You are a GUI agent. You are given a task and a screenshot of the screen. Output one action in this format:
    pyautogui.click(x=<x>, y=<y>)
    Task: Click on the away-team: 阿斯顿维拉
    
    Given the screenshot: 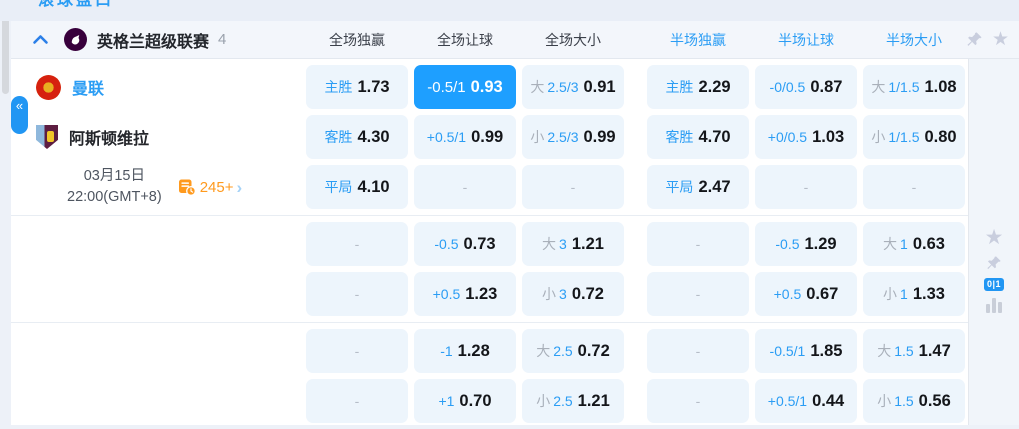 What is the action you would take?
    pyautogui.click(x=80, y=137)
    